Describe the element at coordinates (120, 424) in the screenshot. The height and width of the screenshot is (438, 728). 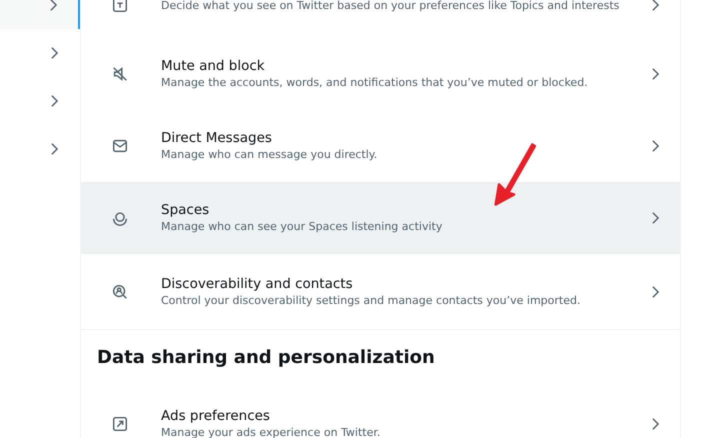
I see `arrow-box-icon` at that location.